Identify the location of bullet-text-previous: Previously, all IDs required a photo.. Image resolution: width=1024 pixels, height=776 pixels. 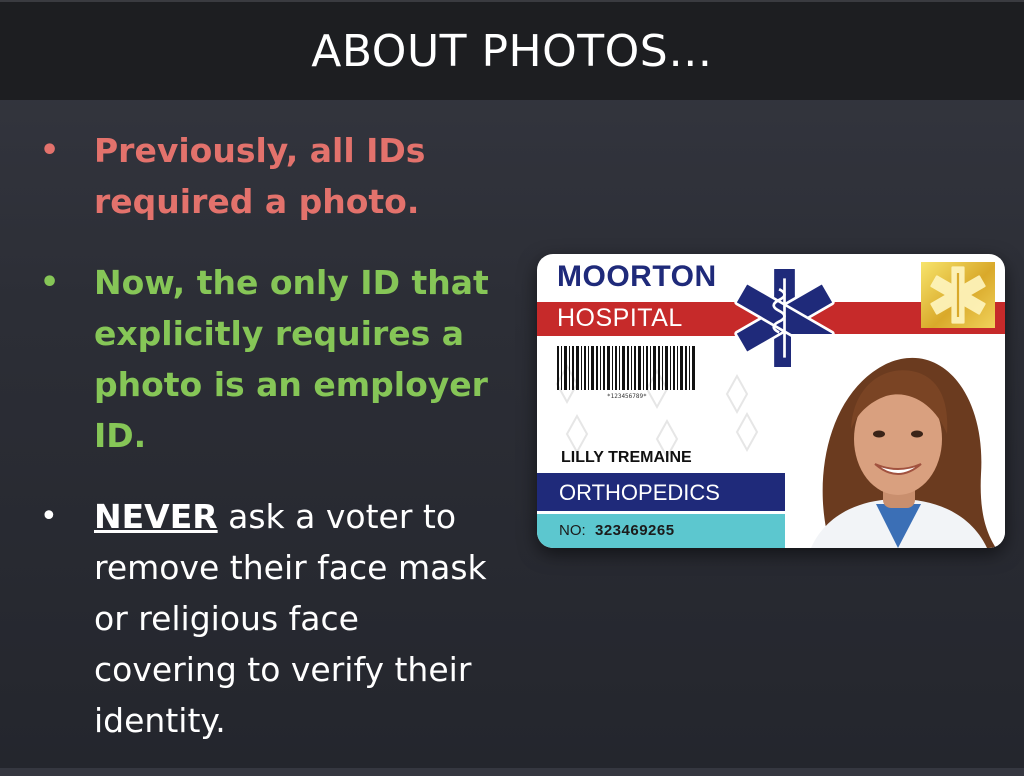
(260, 176).